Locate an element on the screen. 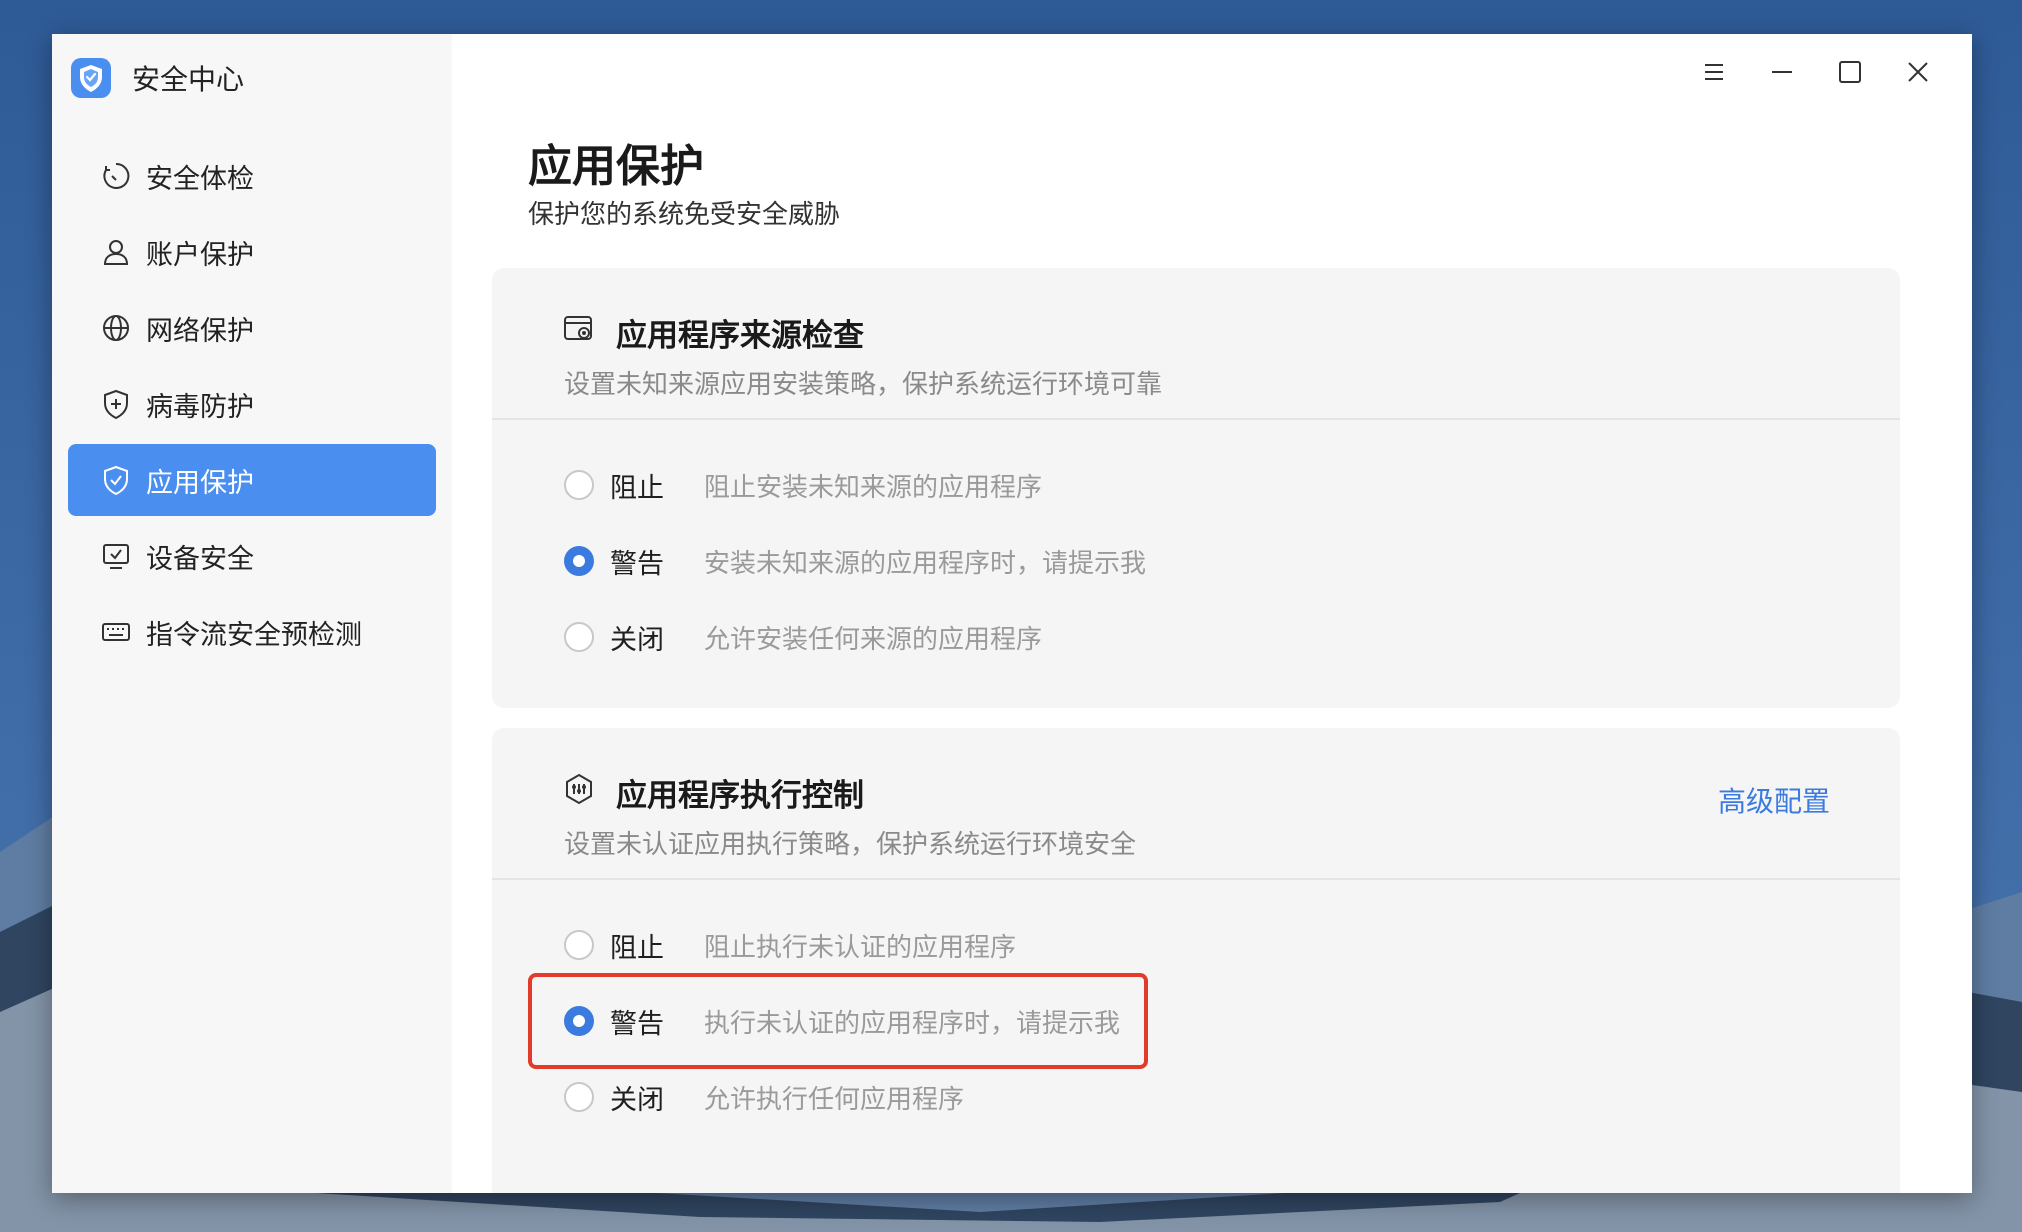  option-block: 阻止 阻止执行未认证的应用程序 is located at coordinates (790, 945).